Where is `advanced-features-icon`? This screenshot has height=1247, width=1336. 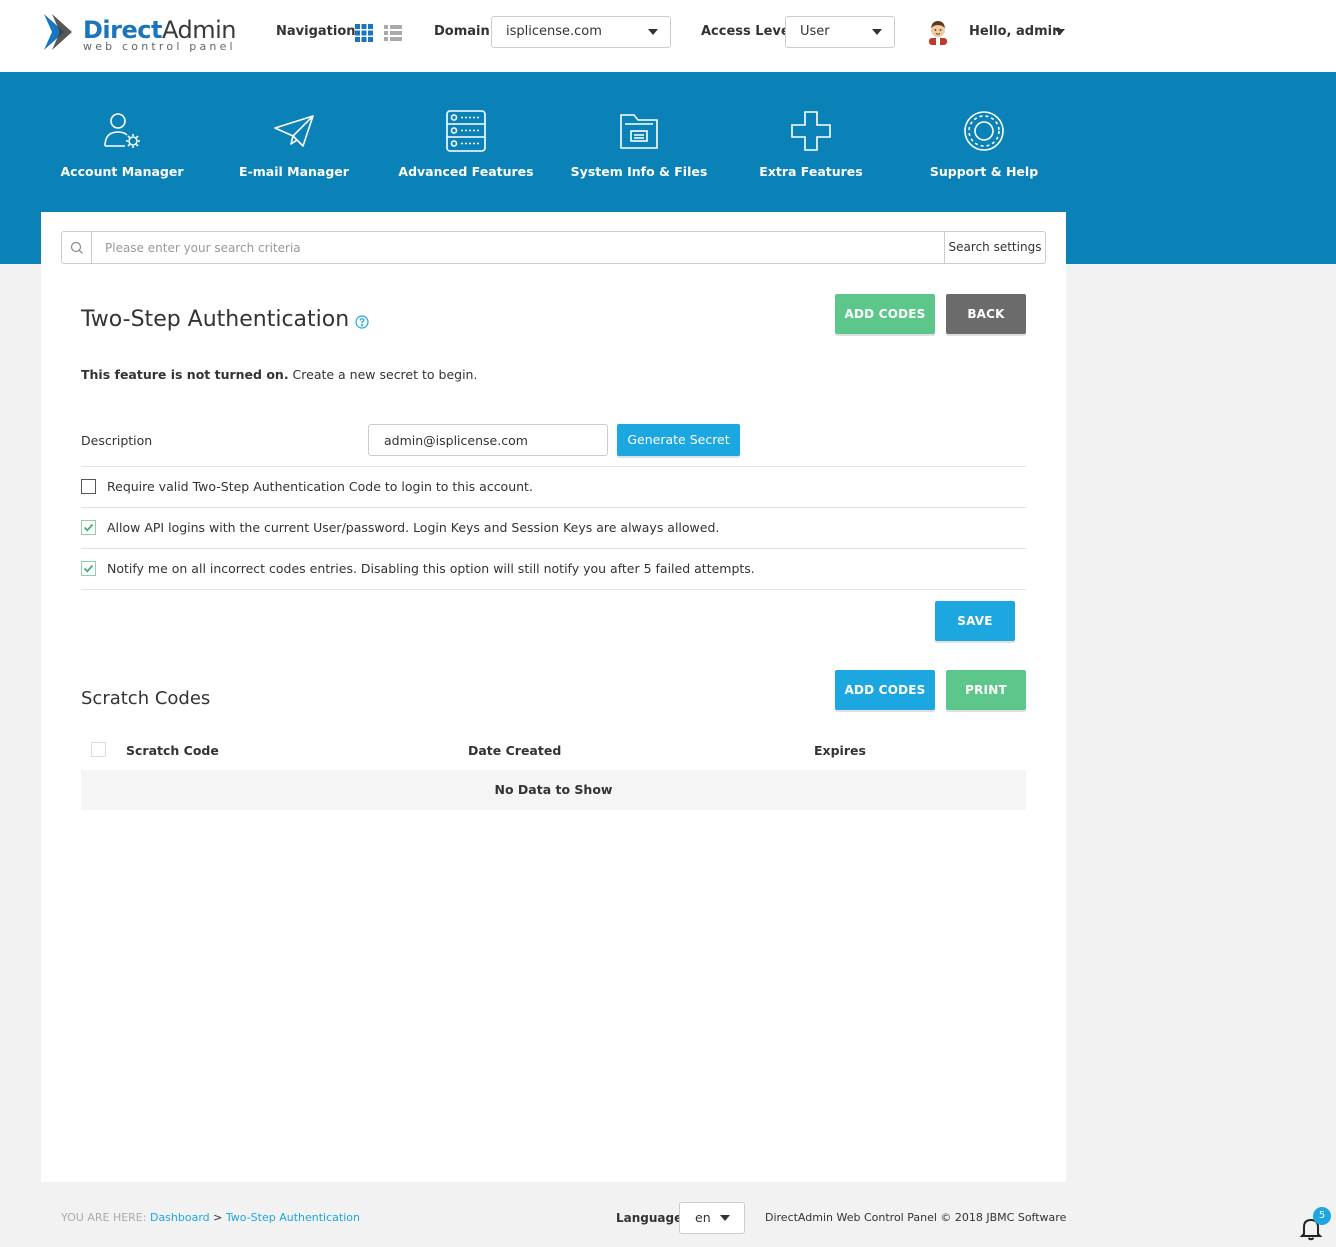 advanced-features-icon is located at coordinates (466, 131).